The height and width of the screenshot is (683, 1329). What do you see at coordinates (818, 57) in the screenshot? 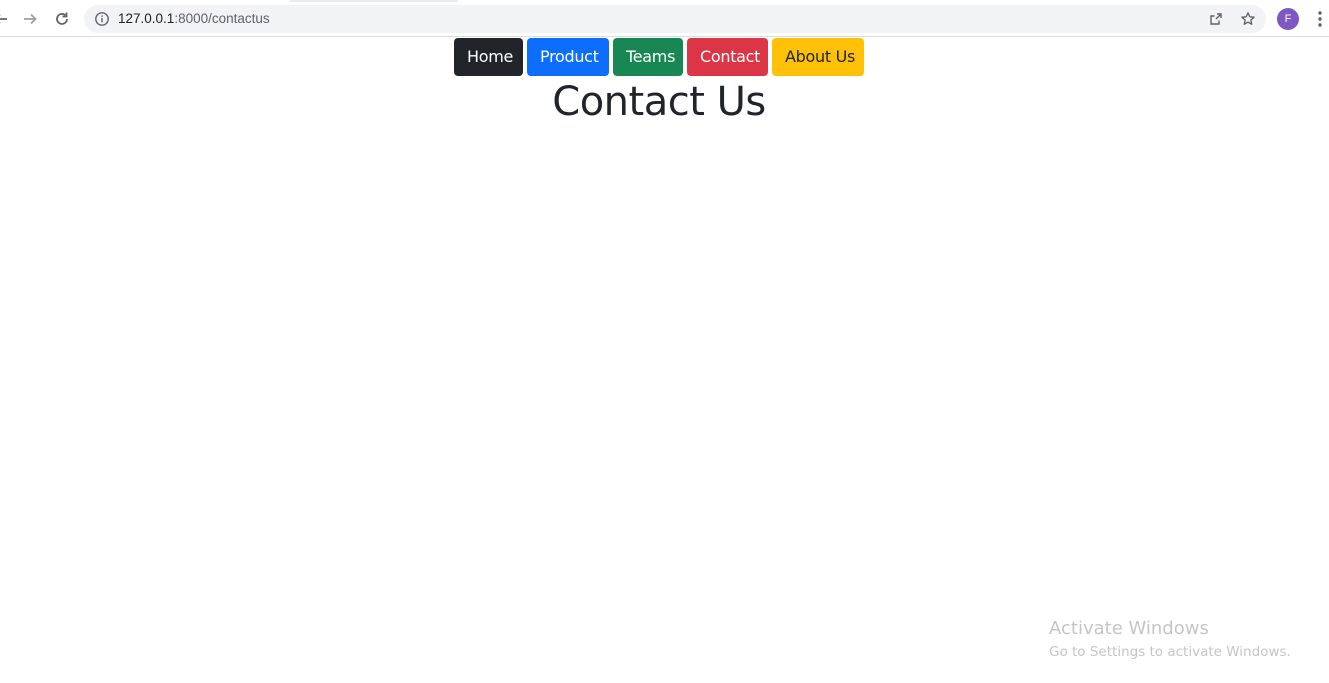
I see `about-us-button: About Us` at bounding box center [818, 57].